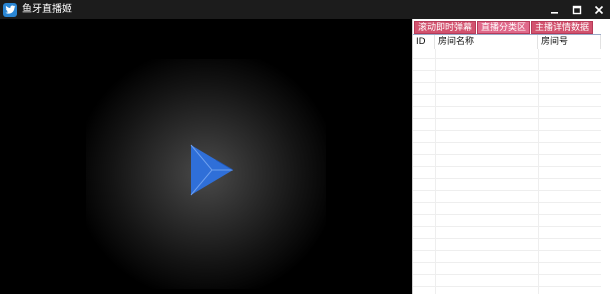 This screenshot has width=610, height=294. What do you see at coordinates (305, 9) in the screenshot?
I see `title-bar: 鱼牙直播姬` at bounding box center [305, 9].